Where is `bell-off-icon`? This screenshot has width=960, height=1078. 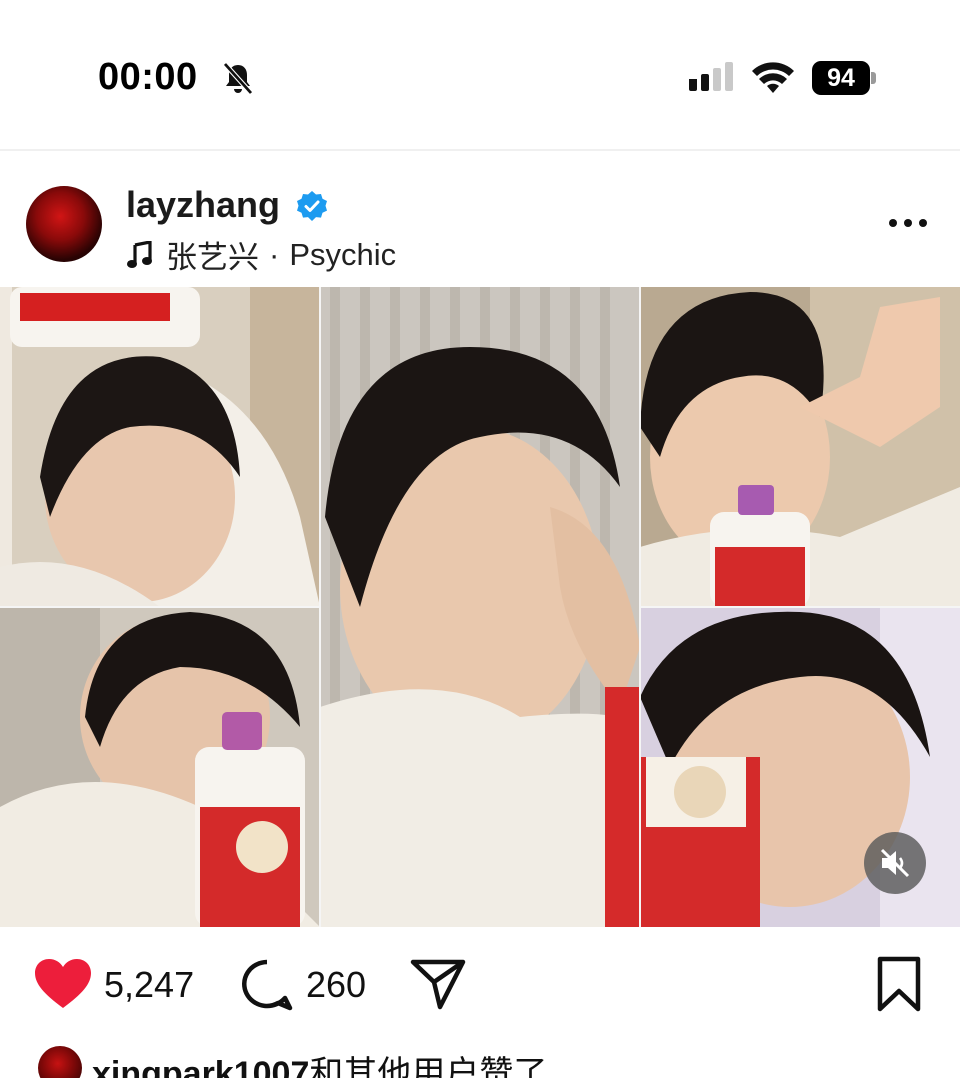
bell-off-icon is located at coordinates (238, 78).